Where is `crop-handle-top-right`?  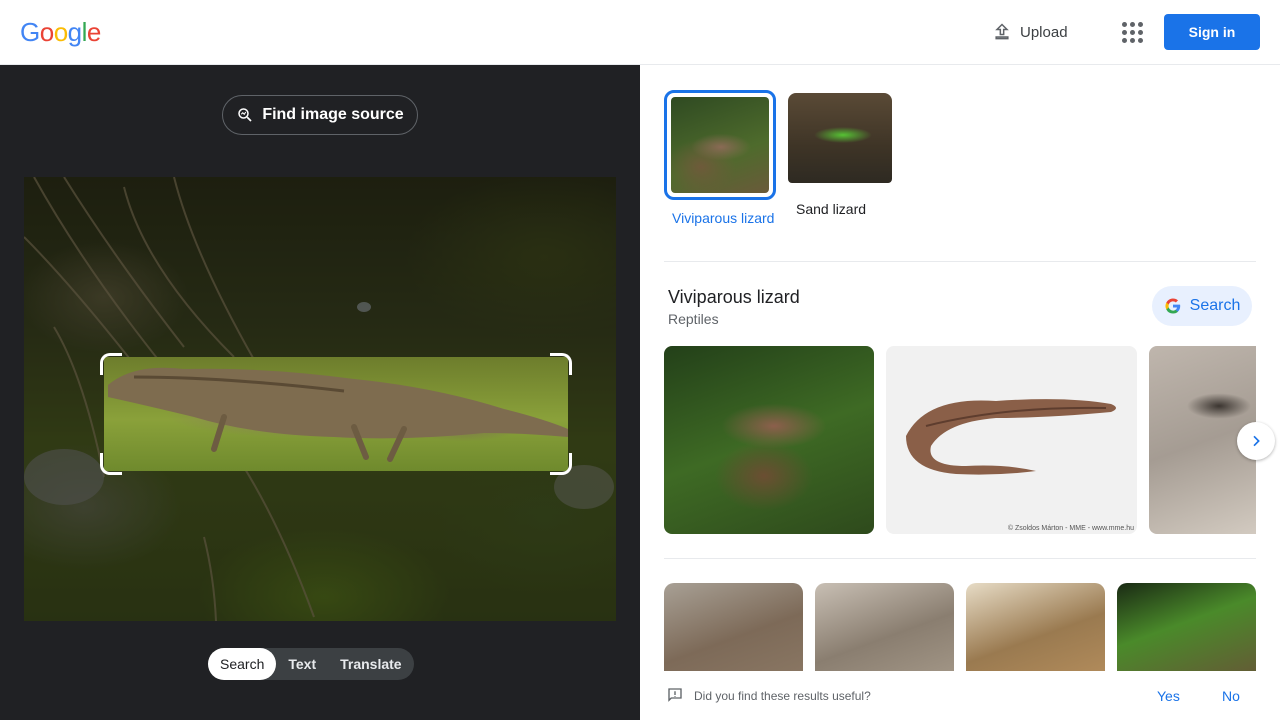 crop-handle-top-right is located at coordinates (561, 364).